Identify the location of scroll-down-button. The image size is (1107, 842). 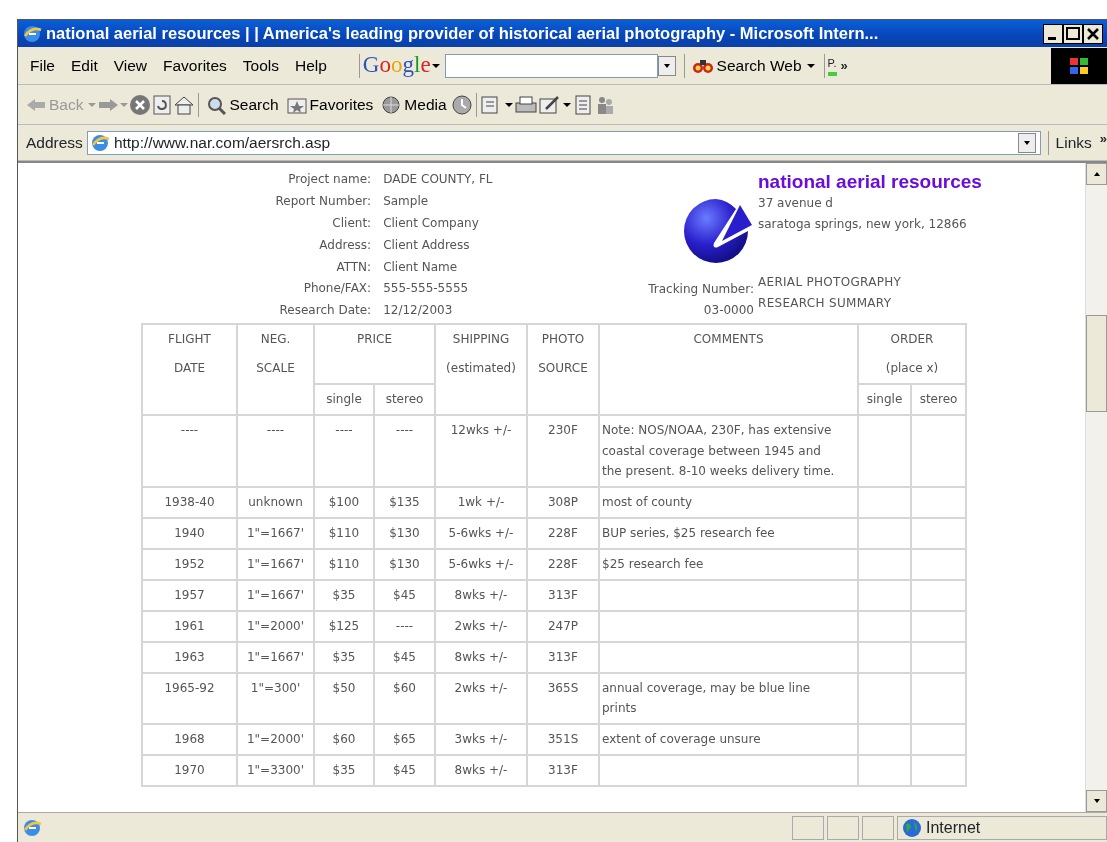
(1096, 801).